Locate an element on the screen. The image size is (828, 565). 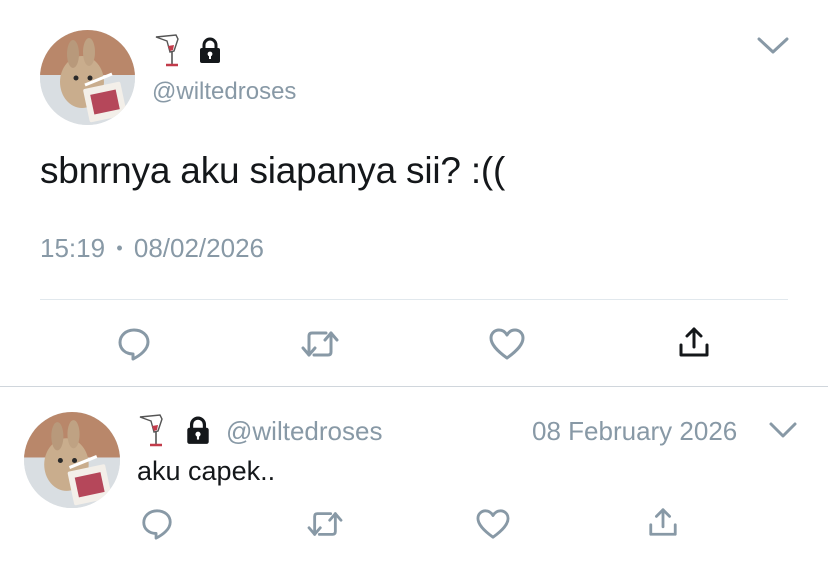
tweet-timestamp: 15:19 • 08/02/2026 is located at coordinates (152, 248).